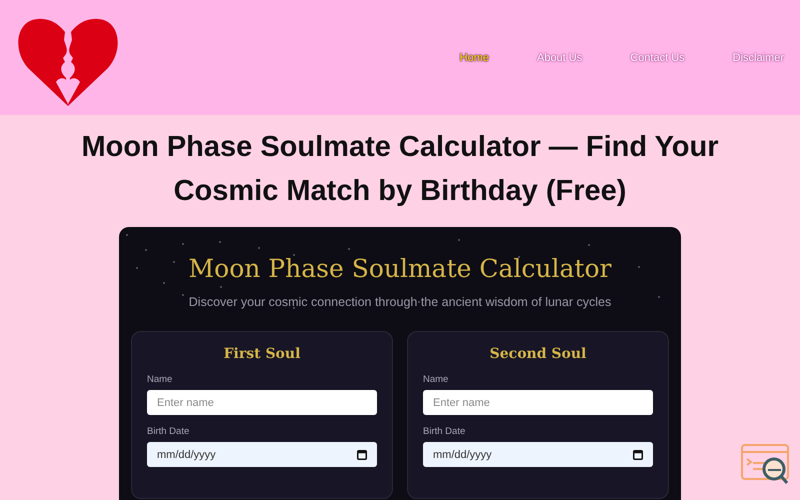 The height and width of the screenshot is (500, 800). I want to click on panel-title: First Soul, so click(262, 354).